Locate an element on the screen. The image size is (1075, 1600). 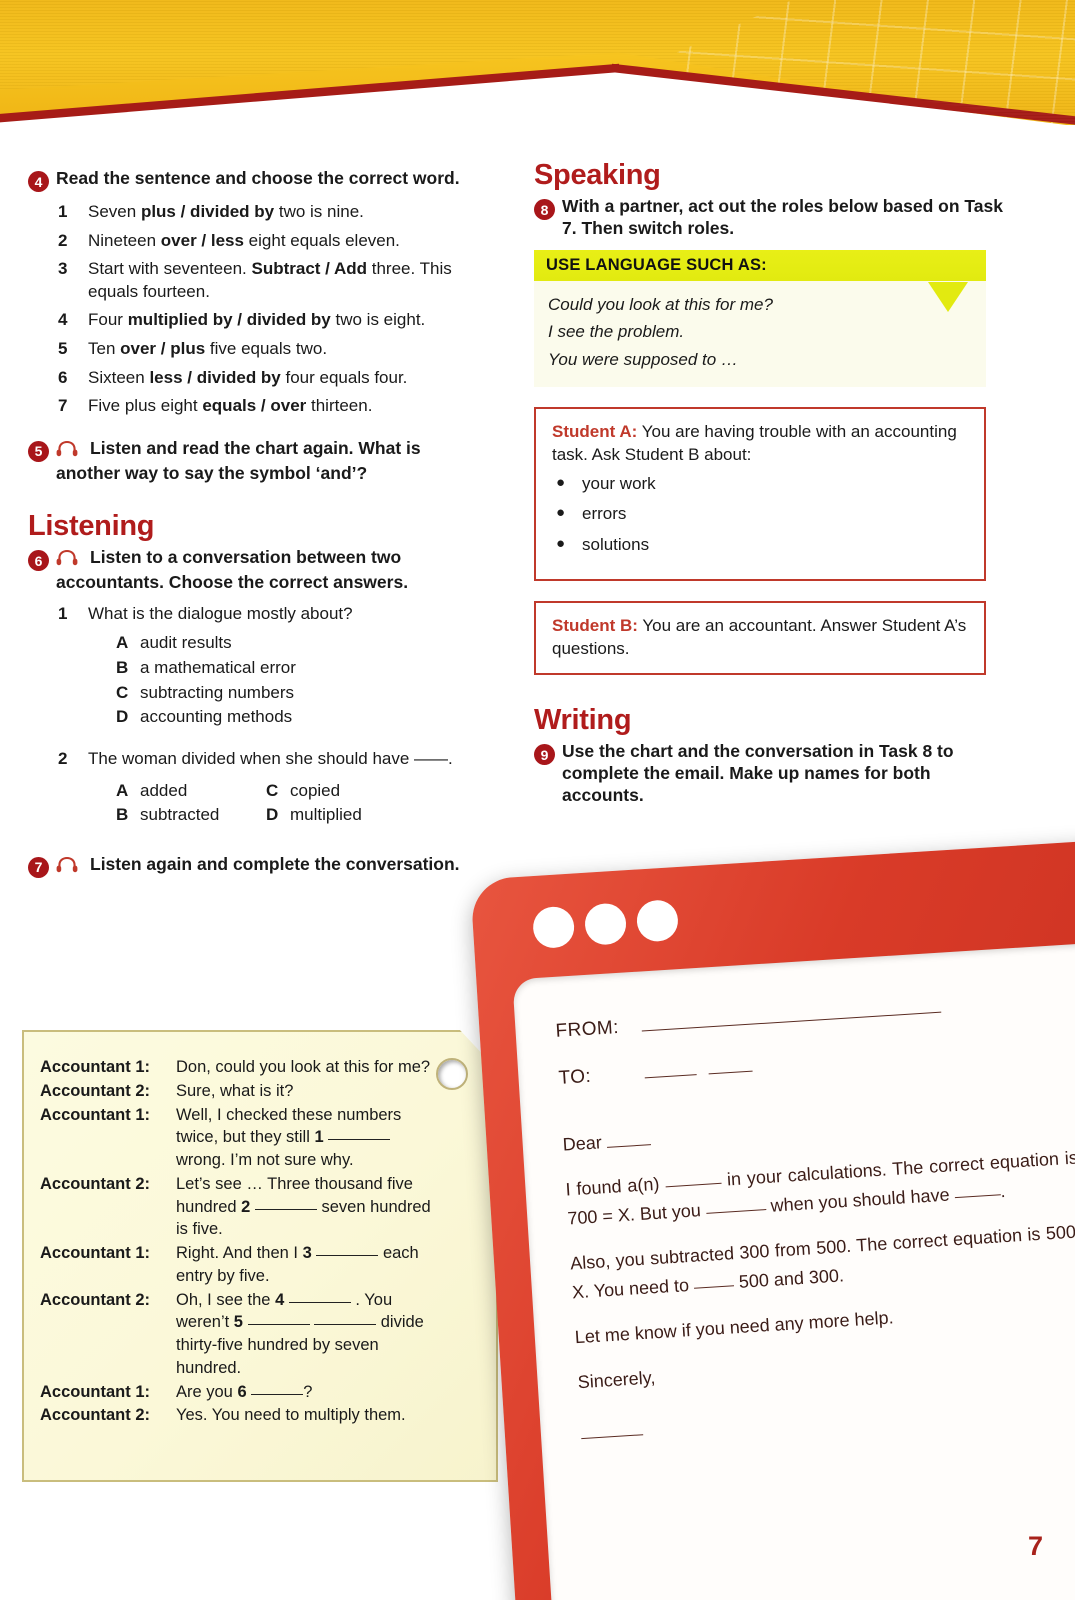
item-choice-pair: plus / divided by is located at coordinates (207, 211).